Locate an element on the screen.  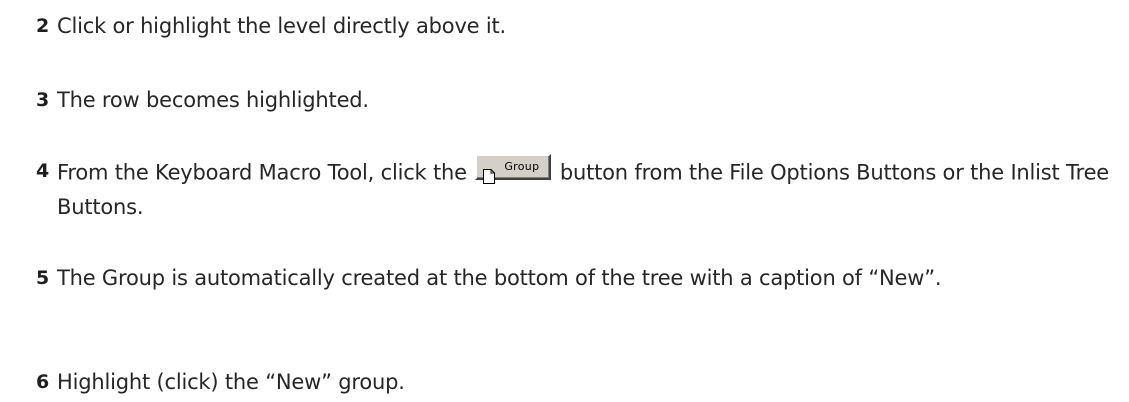
step-text-before: From the Keyboard Macro Tool, click the is located at coordinates (262, 172).